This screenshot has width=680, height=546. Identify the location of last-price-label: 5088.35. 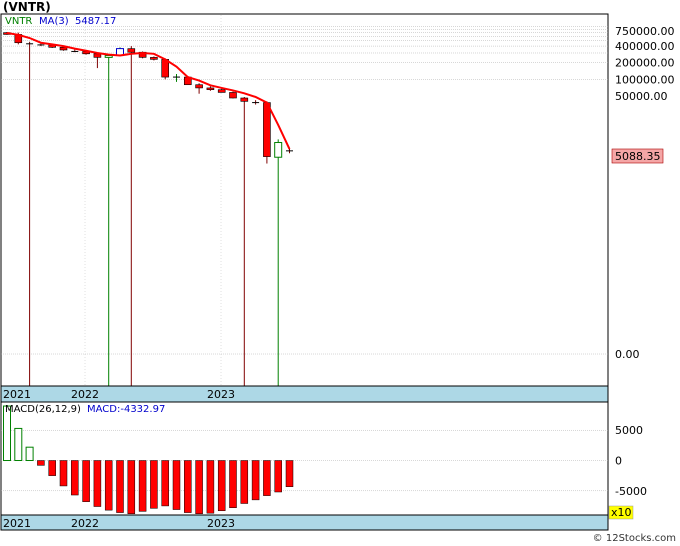
(638, 156).